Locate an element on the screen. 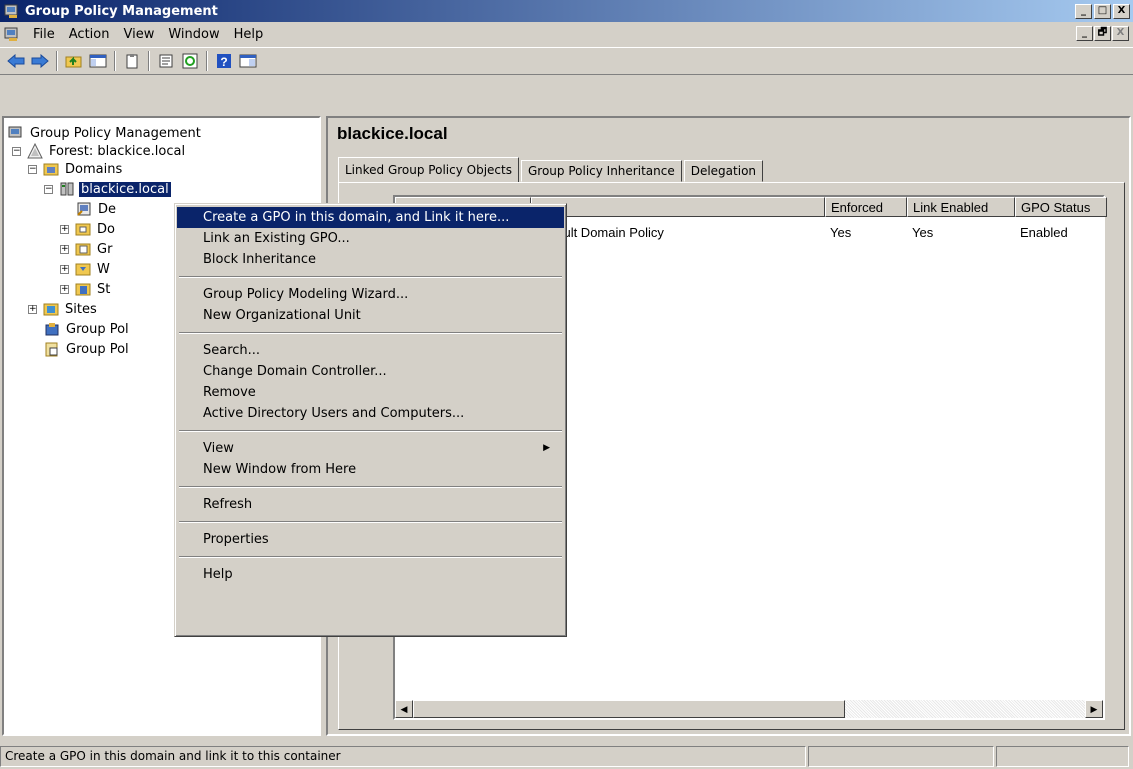 The image size is (1133, 769). context-menu-item: New Organizational Unit is located at coordinates (370, 315).